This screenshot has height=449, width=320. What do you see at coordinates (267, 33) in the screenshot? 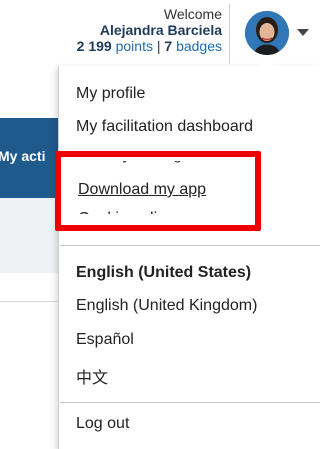
I see `avatar` at bounding box center [267, 33].